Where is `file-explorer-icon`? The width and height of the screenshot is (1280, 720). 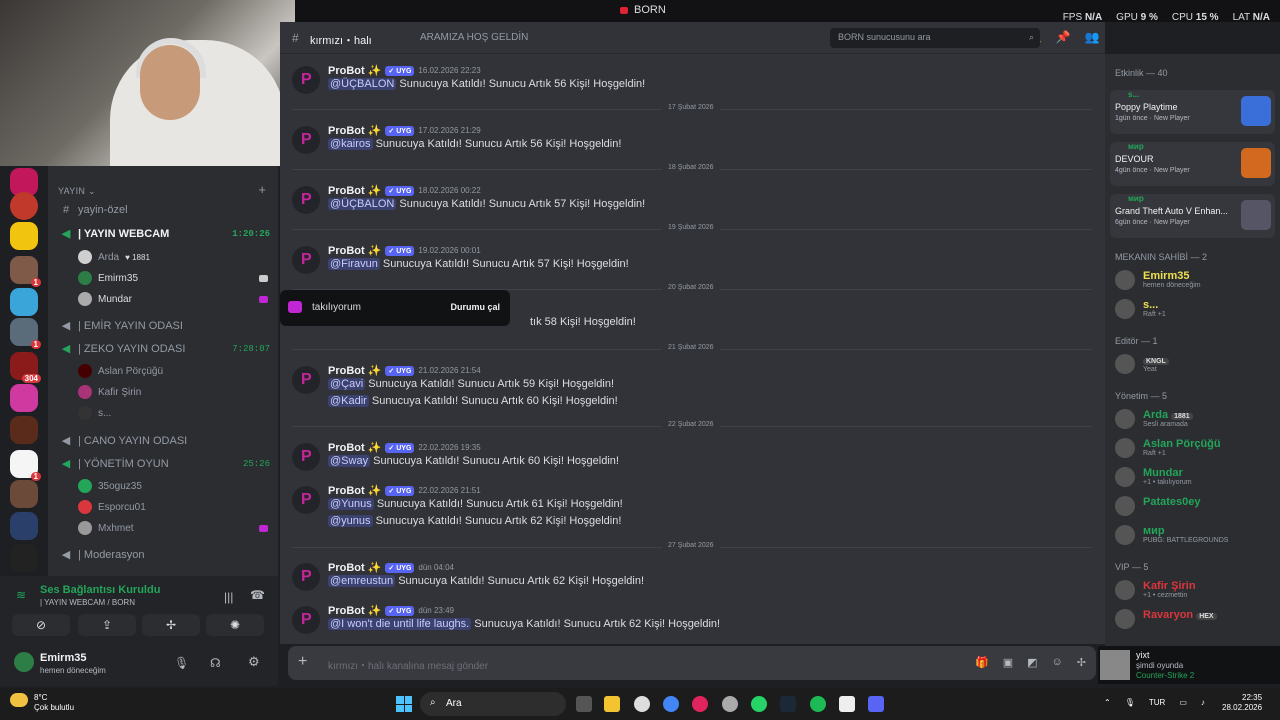
file-explorer-icon is located at coordinates (612, 704).